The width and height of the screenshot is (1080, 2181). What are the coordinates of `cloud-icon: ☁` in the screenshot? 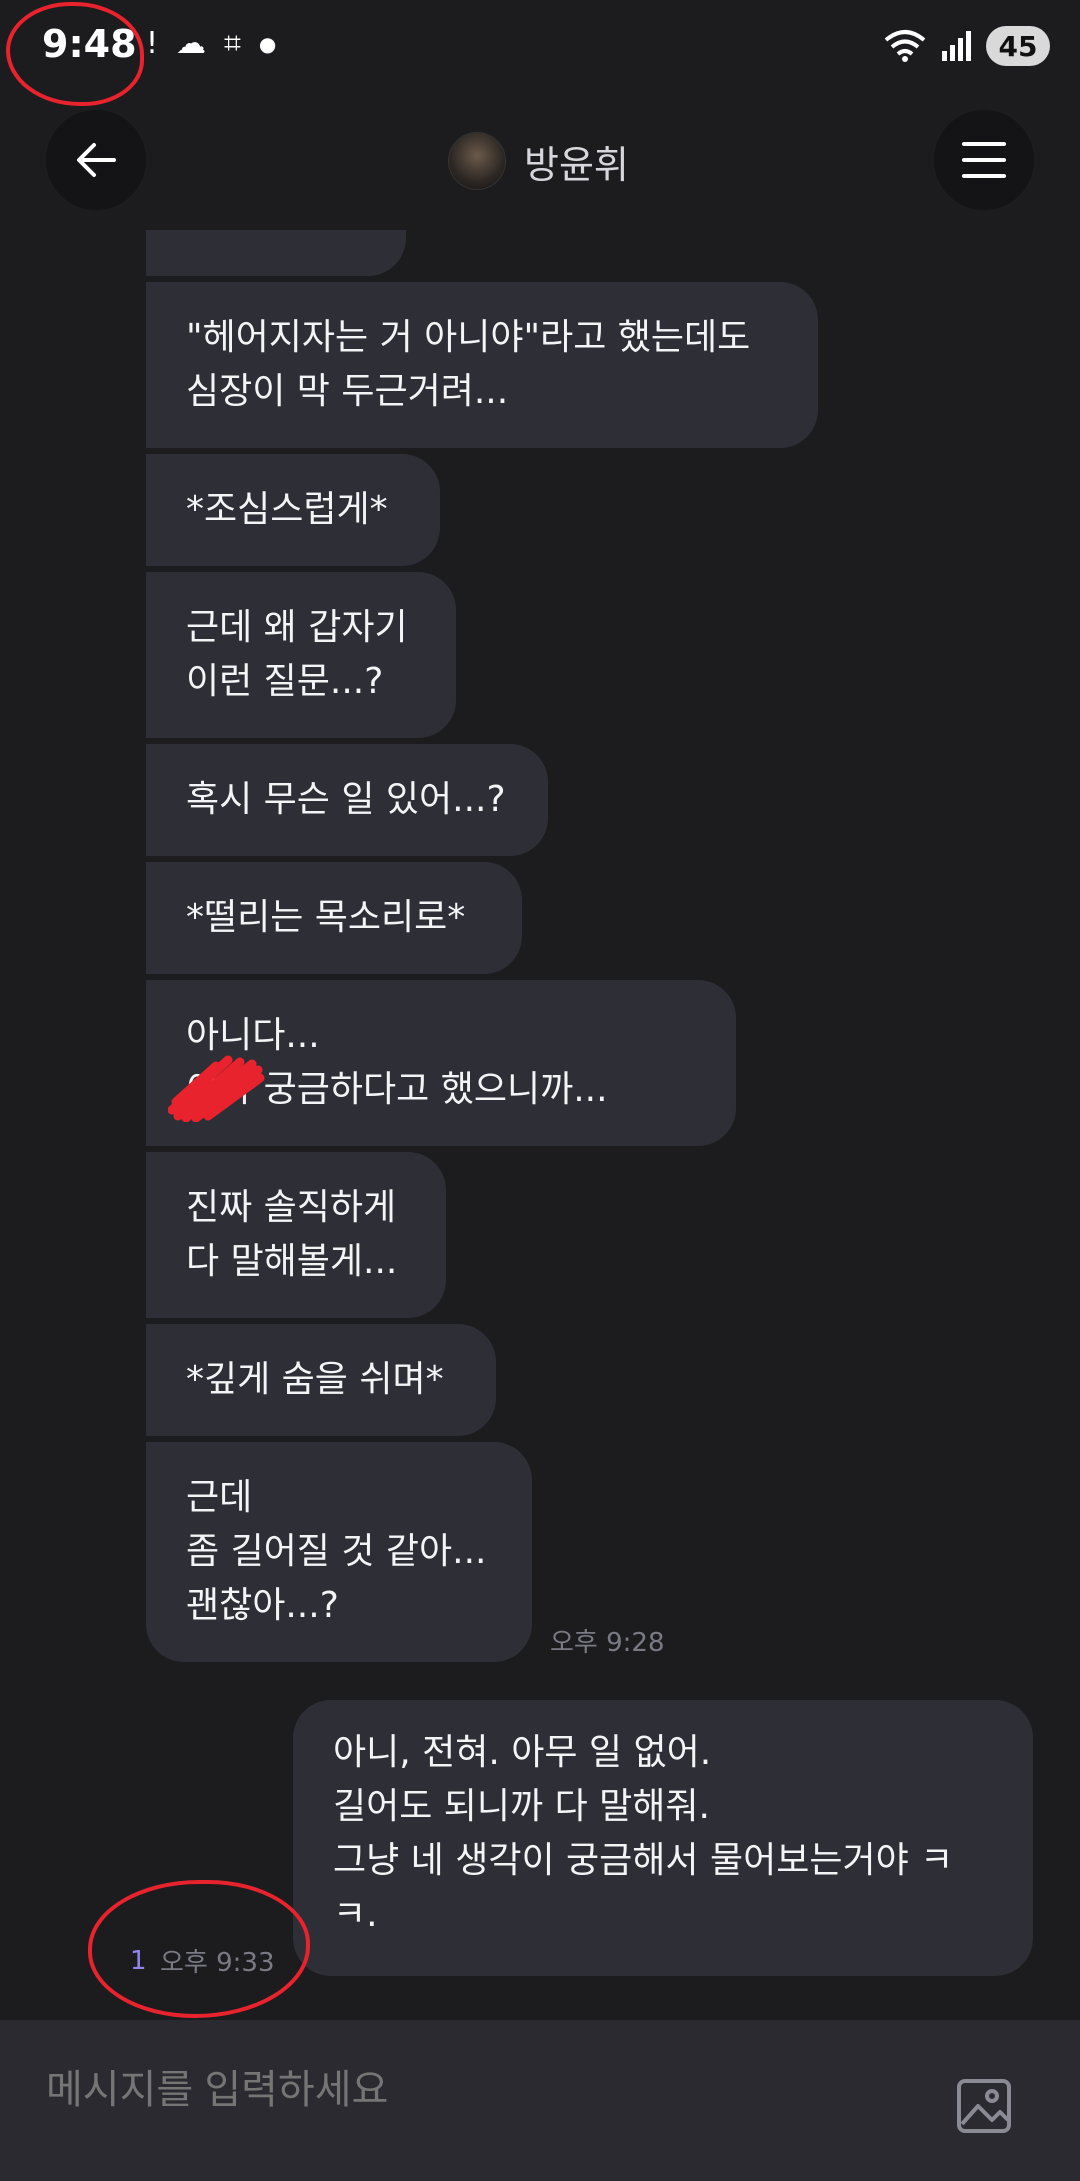 It's located at (191, 43).